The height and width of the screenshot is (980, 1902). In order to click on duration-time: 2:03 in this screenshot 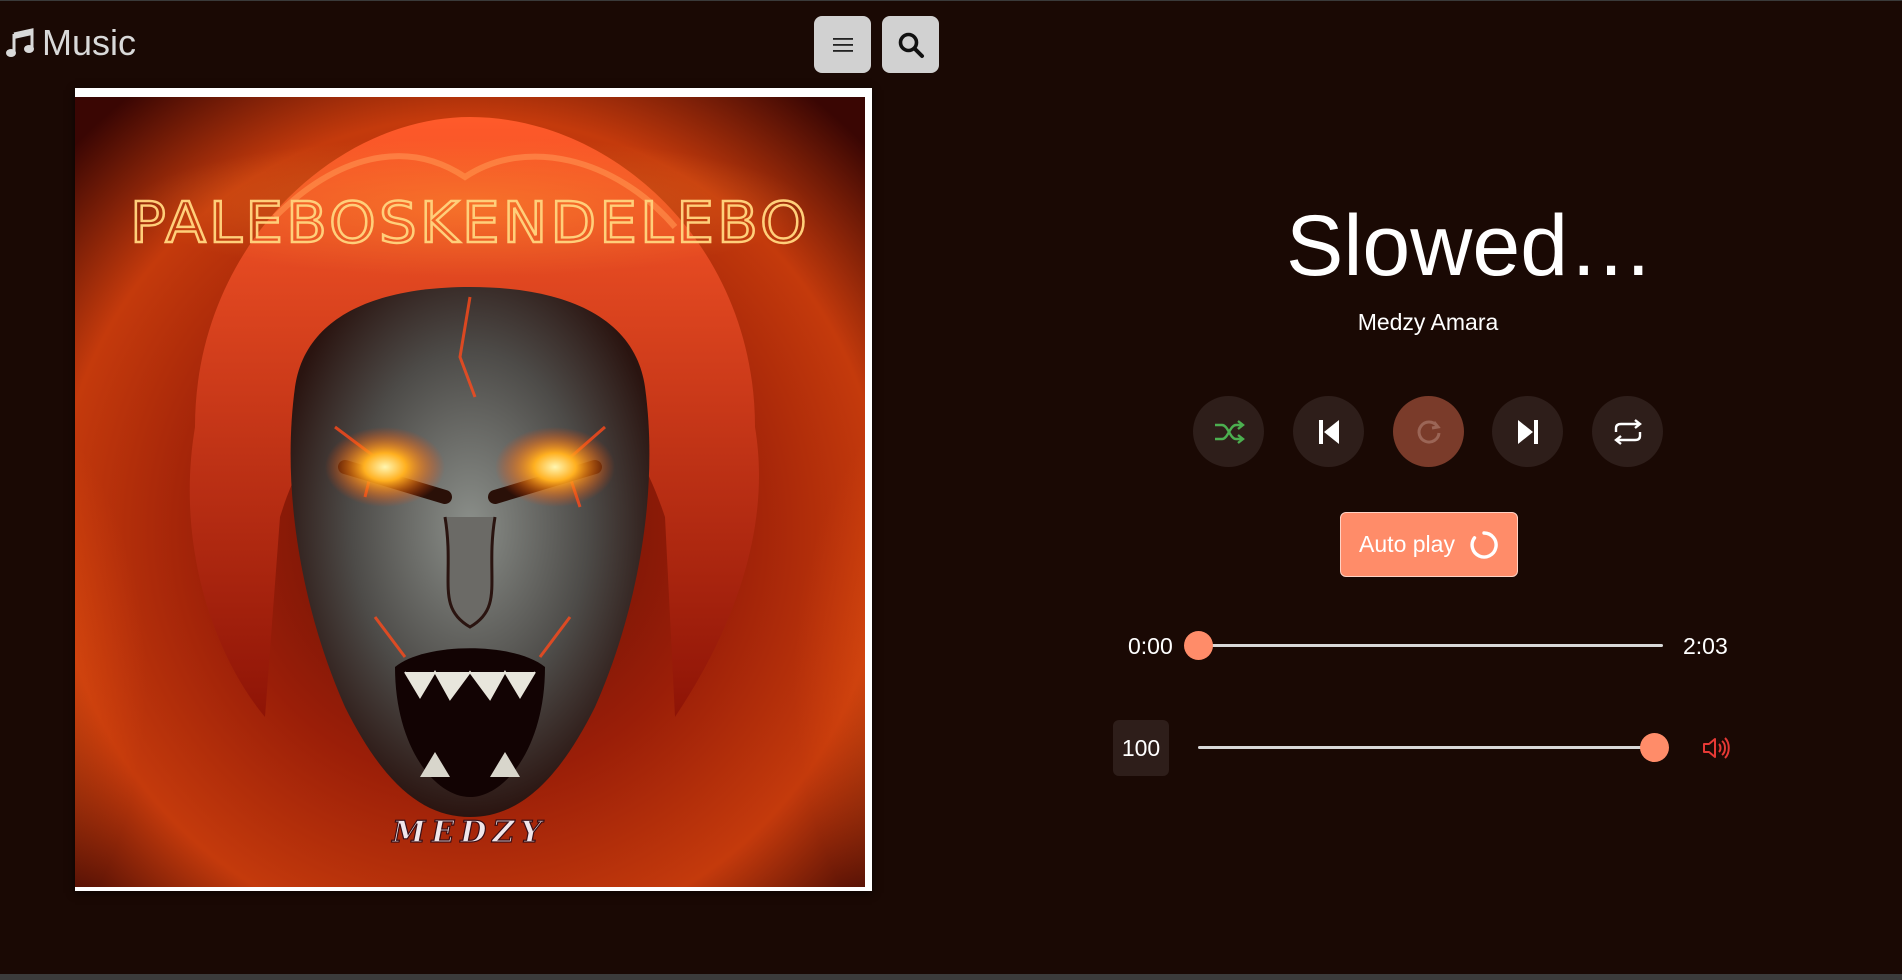, I will do `click(1705, 646)`.